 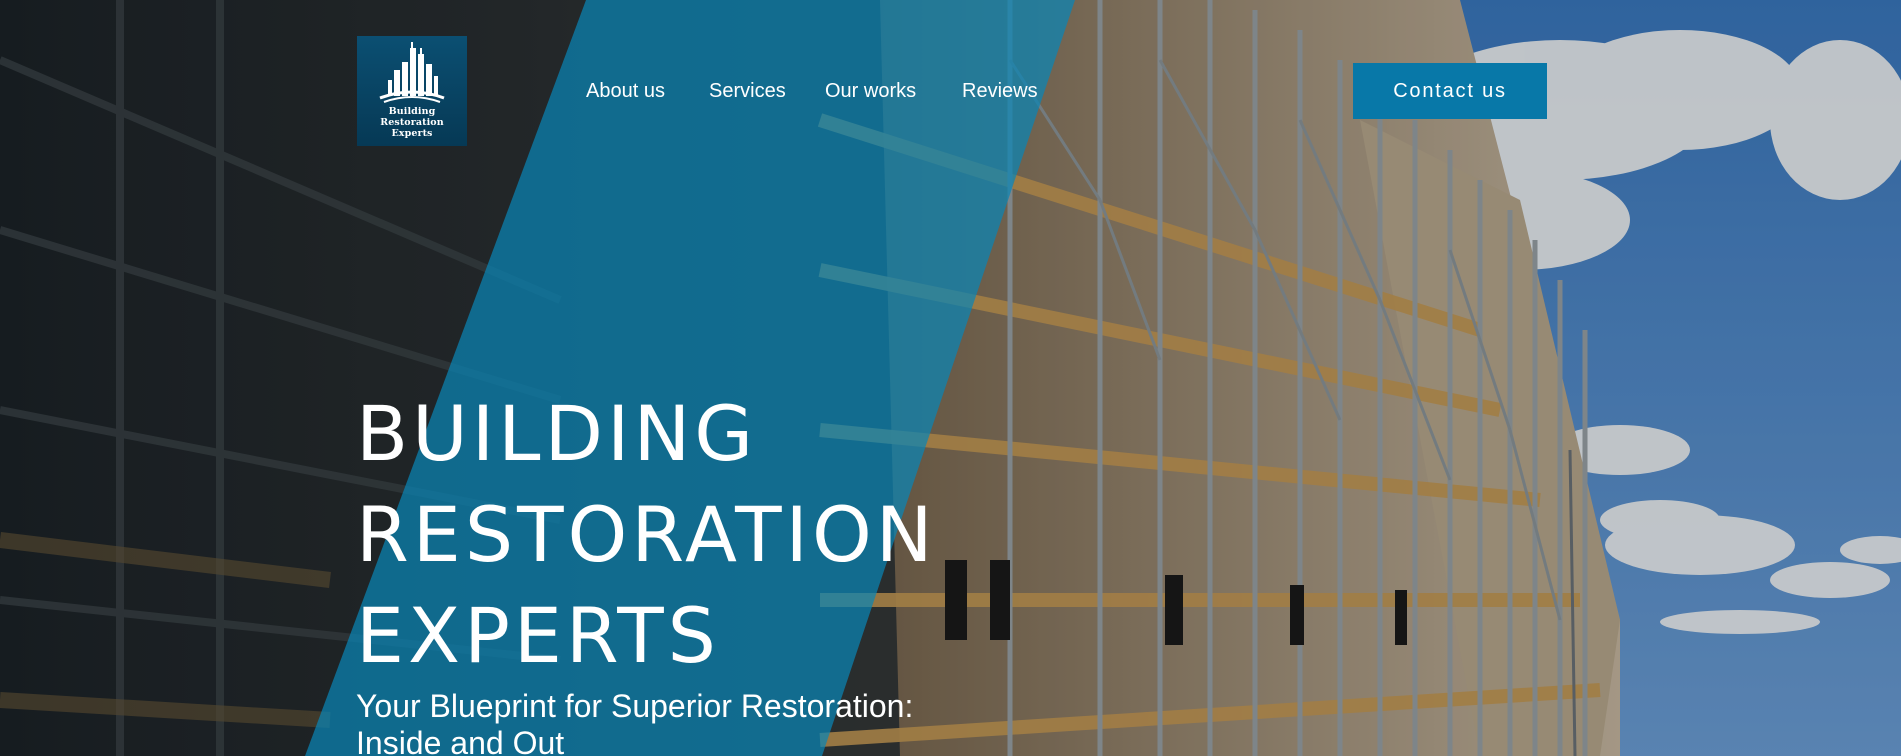 I want to click on hero-headline: BUILDING RESTORATION EXPERTS, so click(x=646, y=534).